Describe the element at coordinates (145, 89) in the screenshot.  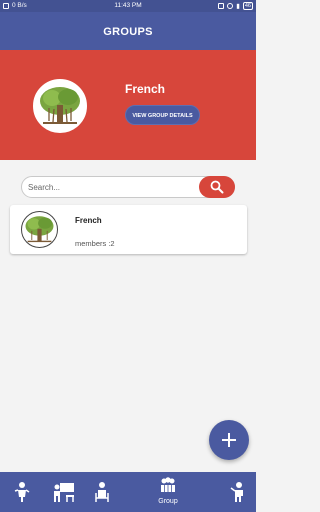
I see `group-name: French` at that location.